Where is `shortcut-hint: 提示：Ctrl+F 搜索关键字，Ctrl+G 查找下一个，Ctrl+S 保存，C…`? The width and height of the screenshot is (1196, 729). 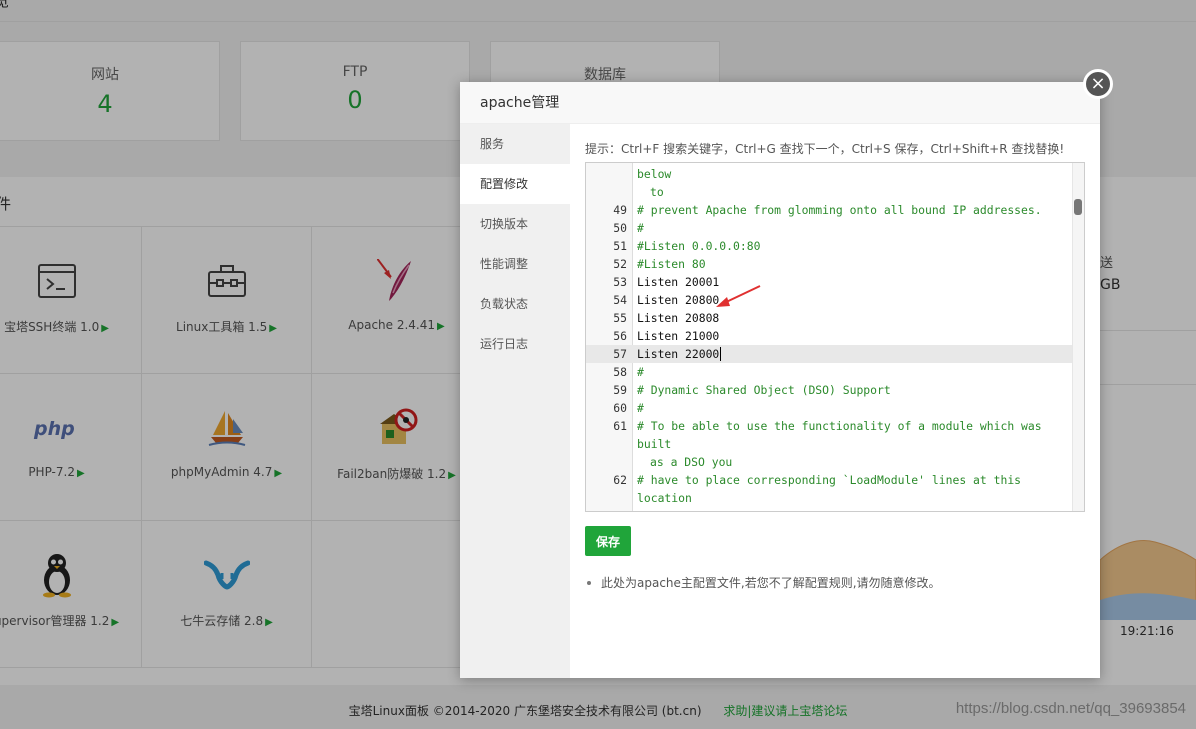 shortcut-hint: 提示：Ctrl+F 搜索关键字，Ctrl+G 查找下一个，Ctrl+S 保存，C… is located at coordinates (825, 149).